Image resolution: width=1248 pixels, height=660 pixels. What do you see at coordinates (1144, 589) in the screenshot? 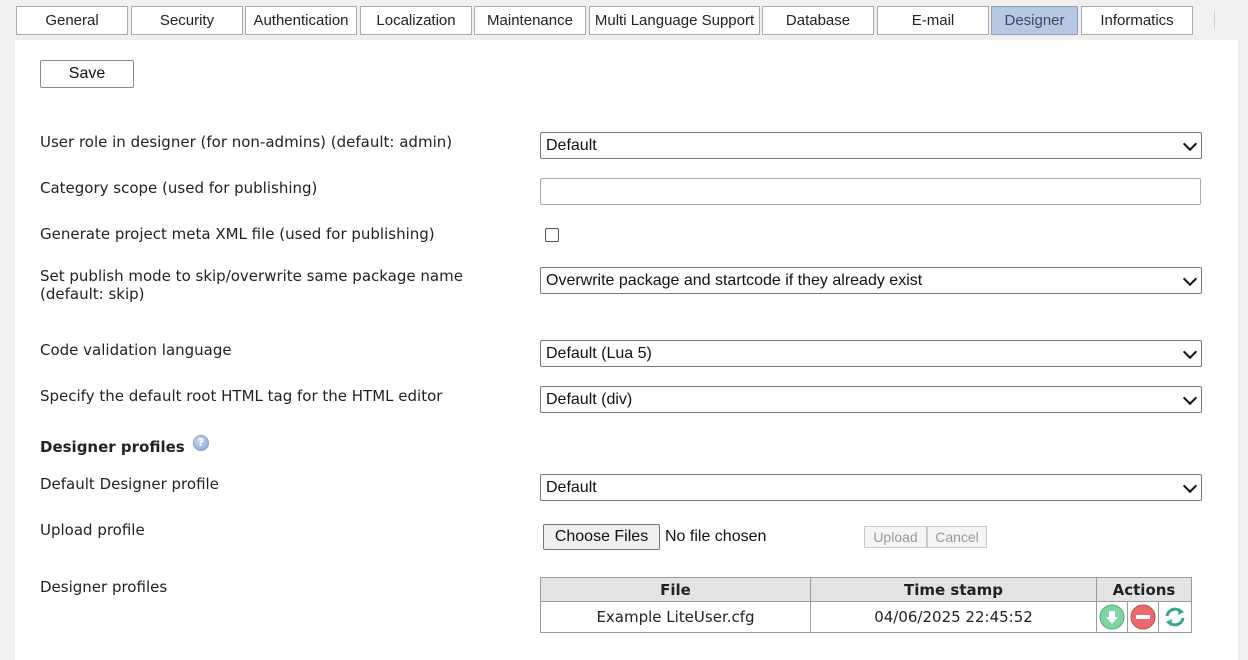
I see `column-header-actions: Actions` at bounding box center [1144, 589].